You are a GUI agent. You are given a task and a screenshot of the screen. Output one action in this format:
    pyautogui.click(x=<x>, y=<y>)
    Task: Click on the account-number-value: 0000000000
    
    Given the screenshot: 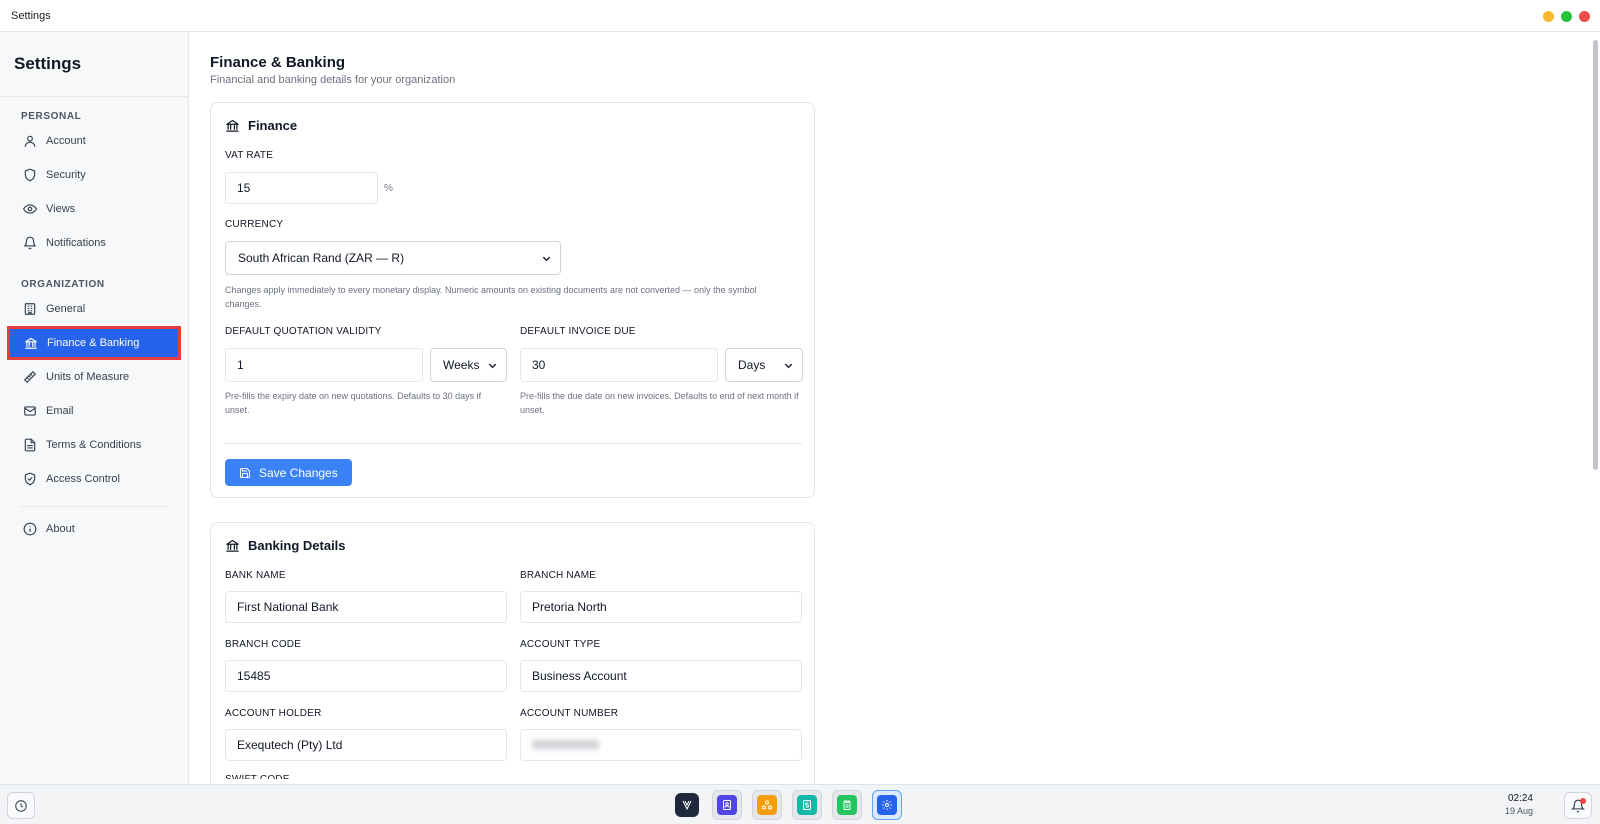 What is the action you would take?
    pyautogui.click(x=565, y=745)
    